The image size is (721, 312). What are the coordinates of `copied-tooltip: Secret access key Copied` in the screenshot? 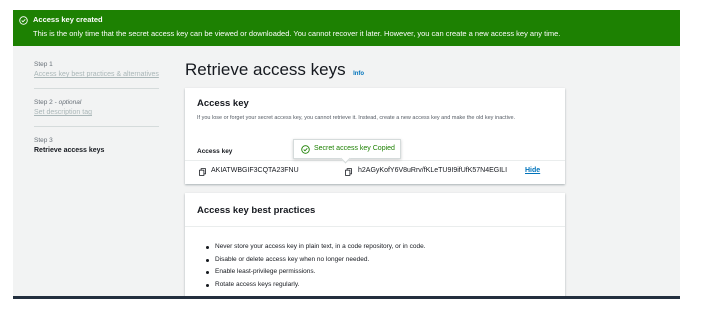 It's located at (347, 151).